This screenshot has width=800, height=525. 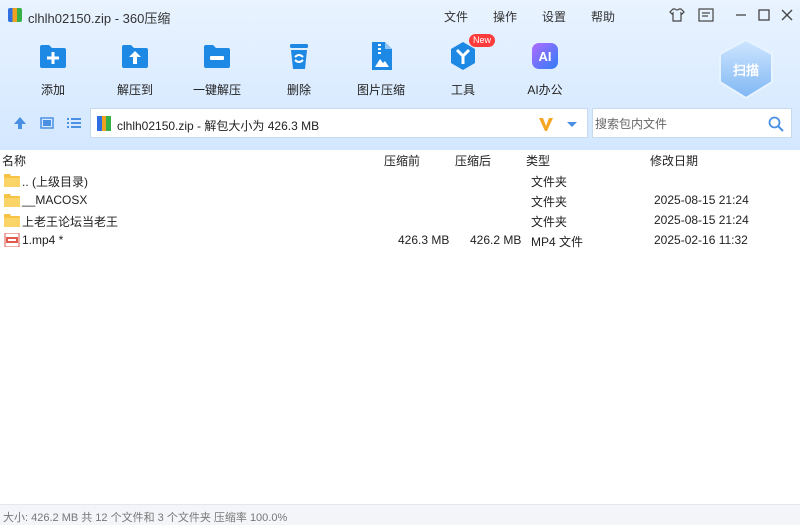 What do you see at coordinates (381, 56) in the screenshot?
I see `image-compress-icon` at bounding box center [381, 56].